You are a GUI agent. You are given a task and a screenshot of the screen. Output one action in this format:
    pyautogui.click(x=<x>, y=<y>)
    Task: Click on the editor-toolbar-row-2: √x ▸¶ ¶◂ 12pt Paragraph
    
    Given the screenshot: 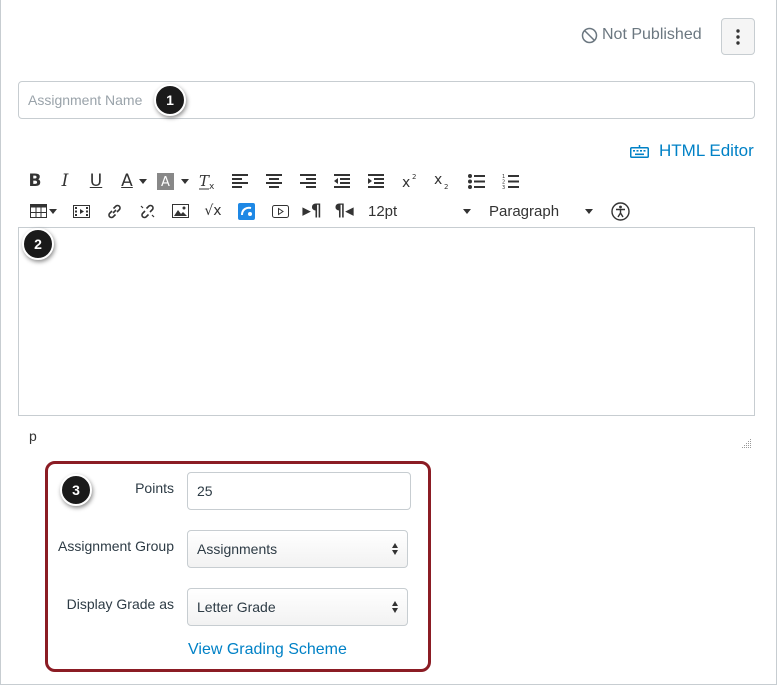 What is the action you would take?
    pyautogui.click(x=327, y=211)
    